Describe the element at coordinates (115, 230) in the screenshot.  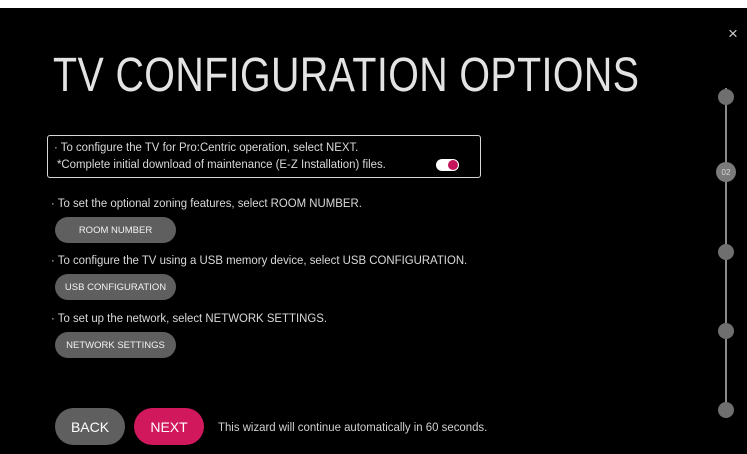
I see `room-number-button: ROOM NUMBER` at that location.